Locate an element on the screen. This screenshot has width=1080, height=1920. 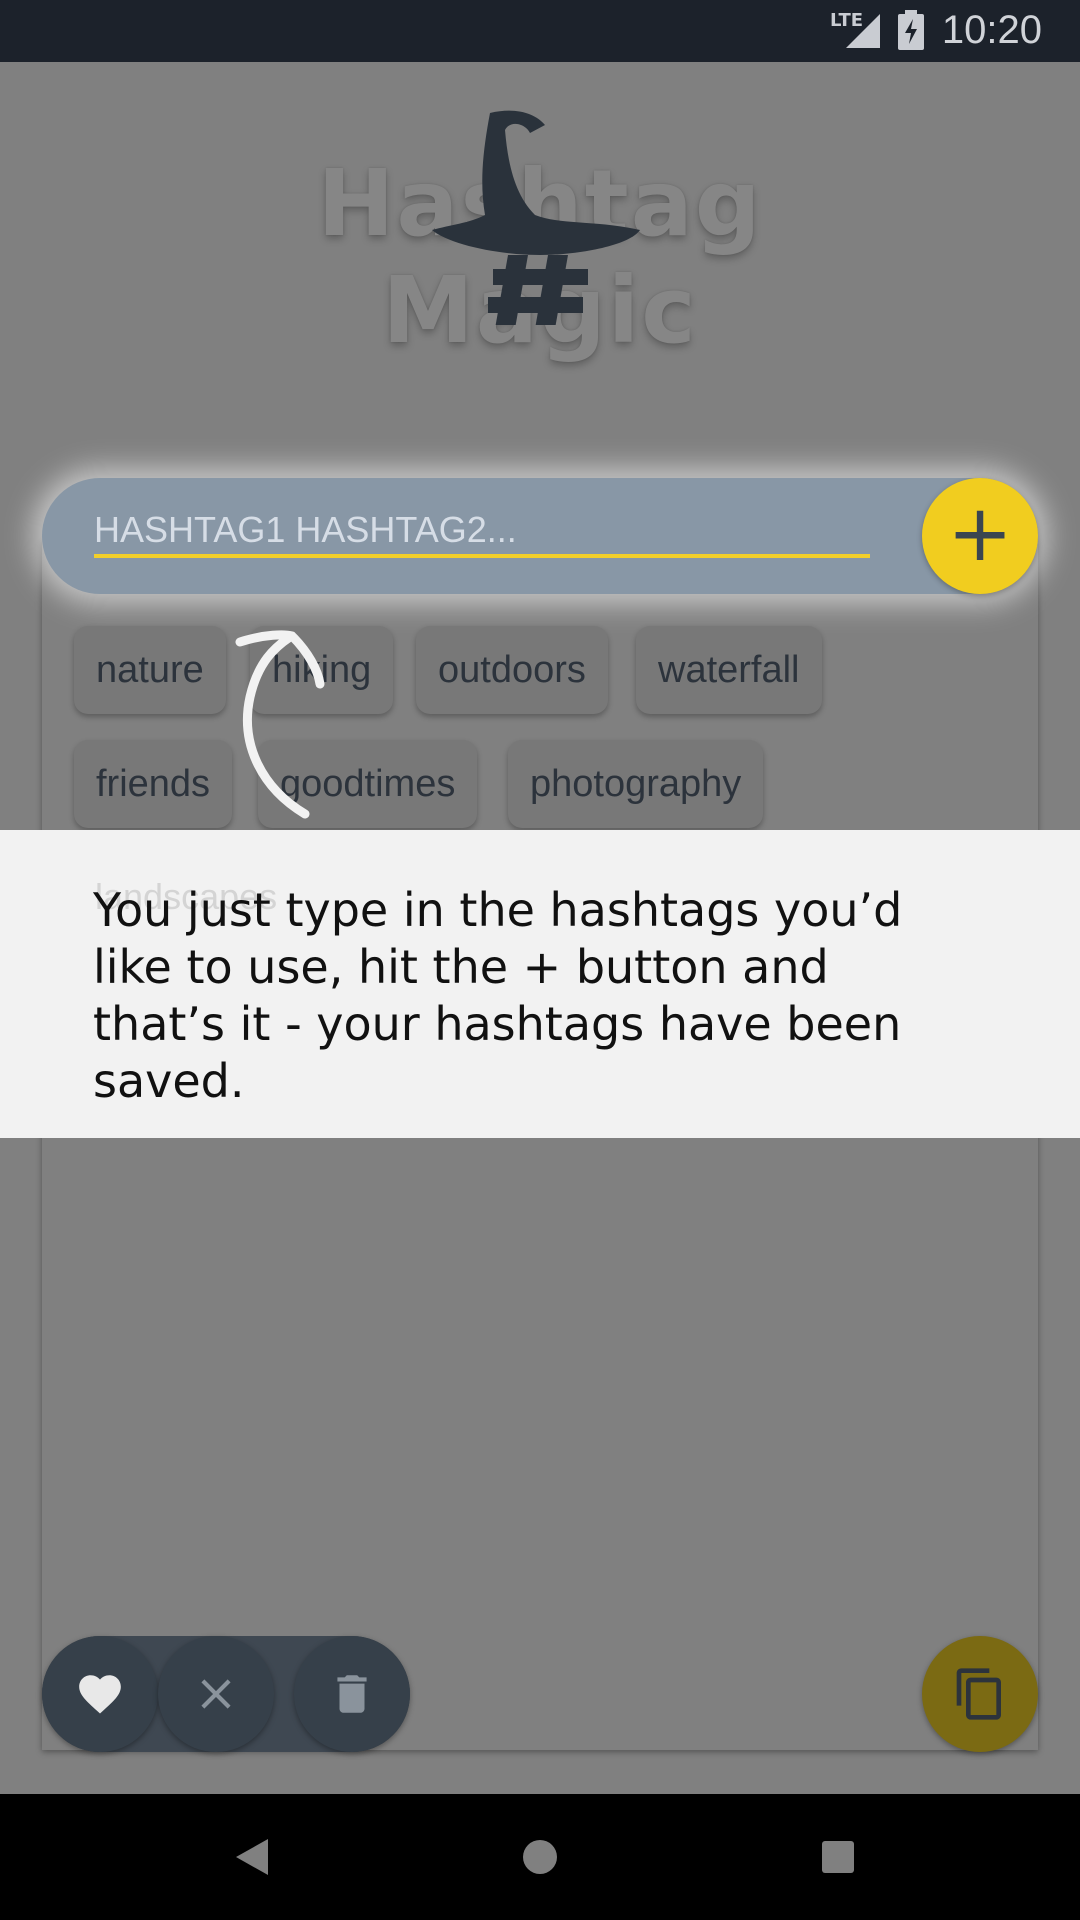
home-icon is located at coordinates (540, 1857).